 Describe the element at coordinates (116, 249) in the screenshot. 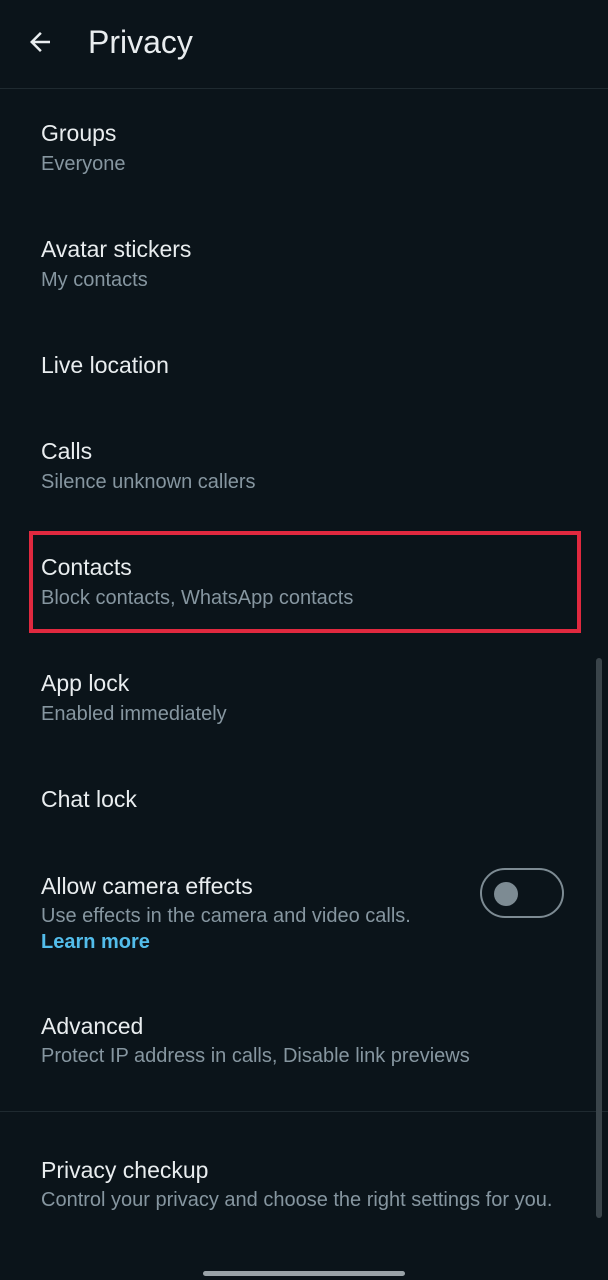

I see `setting-title: Avatar stickers` at that location.